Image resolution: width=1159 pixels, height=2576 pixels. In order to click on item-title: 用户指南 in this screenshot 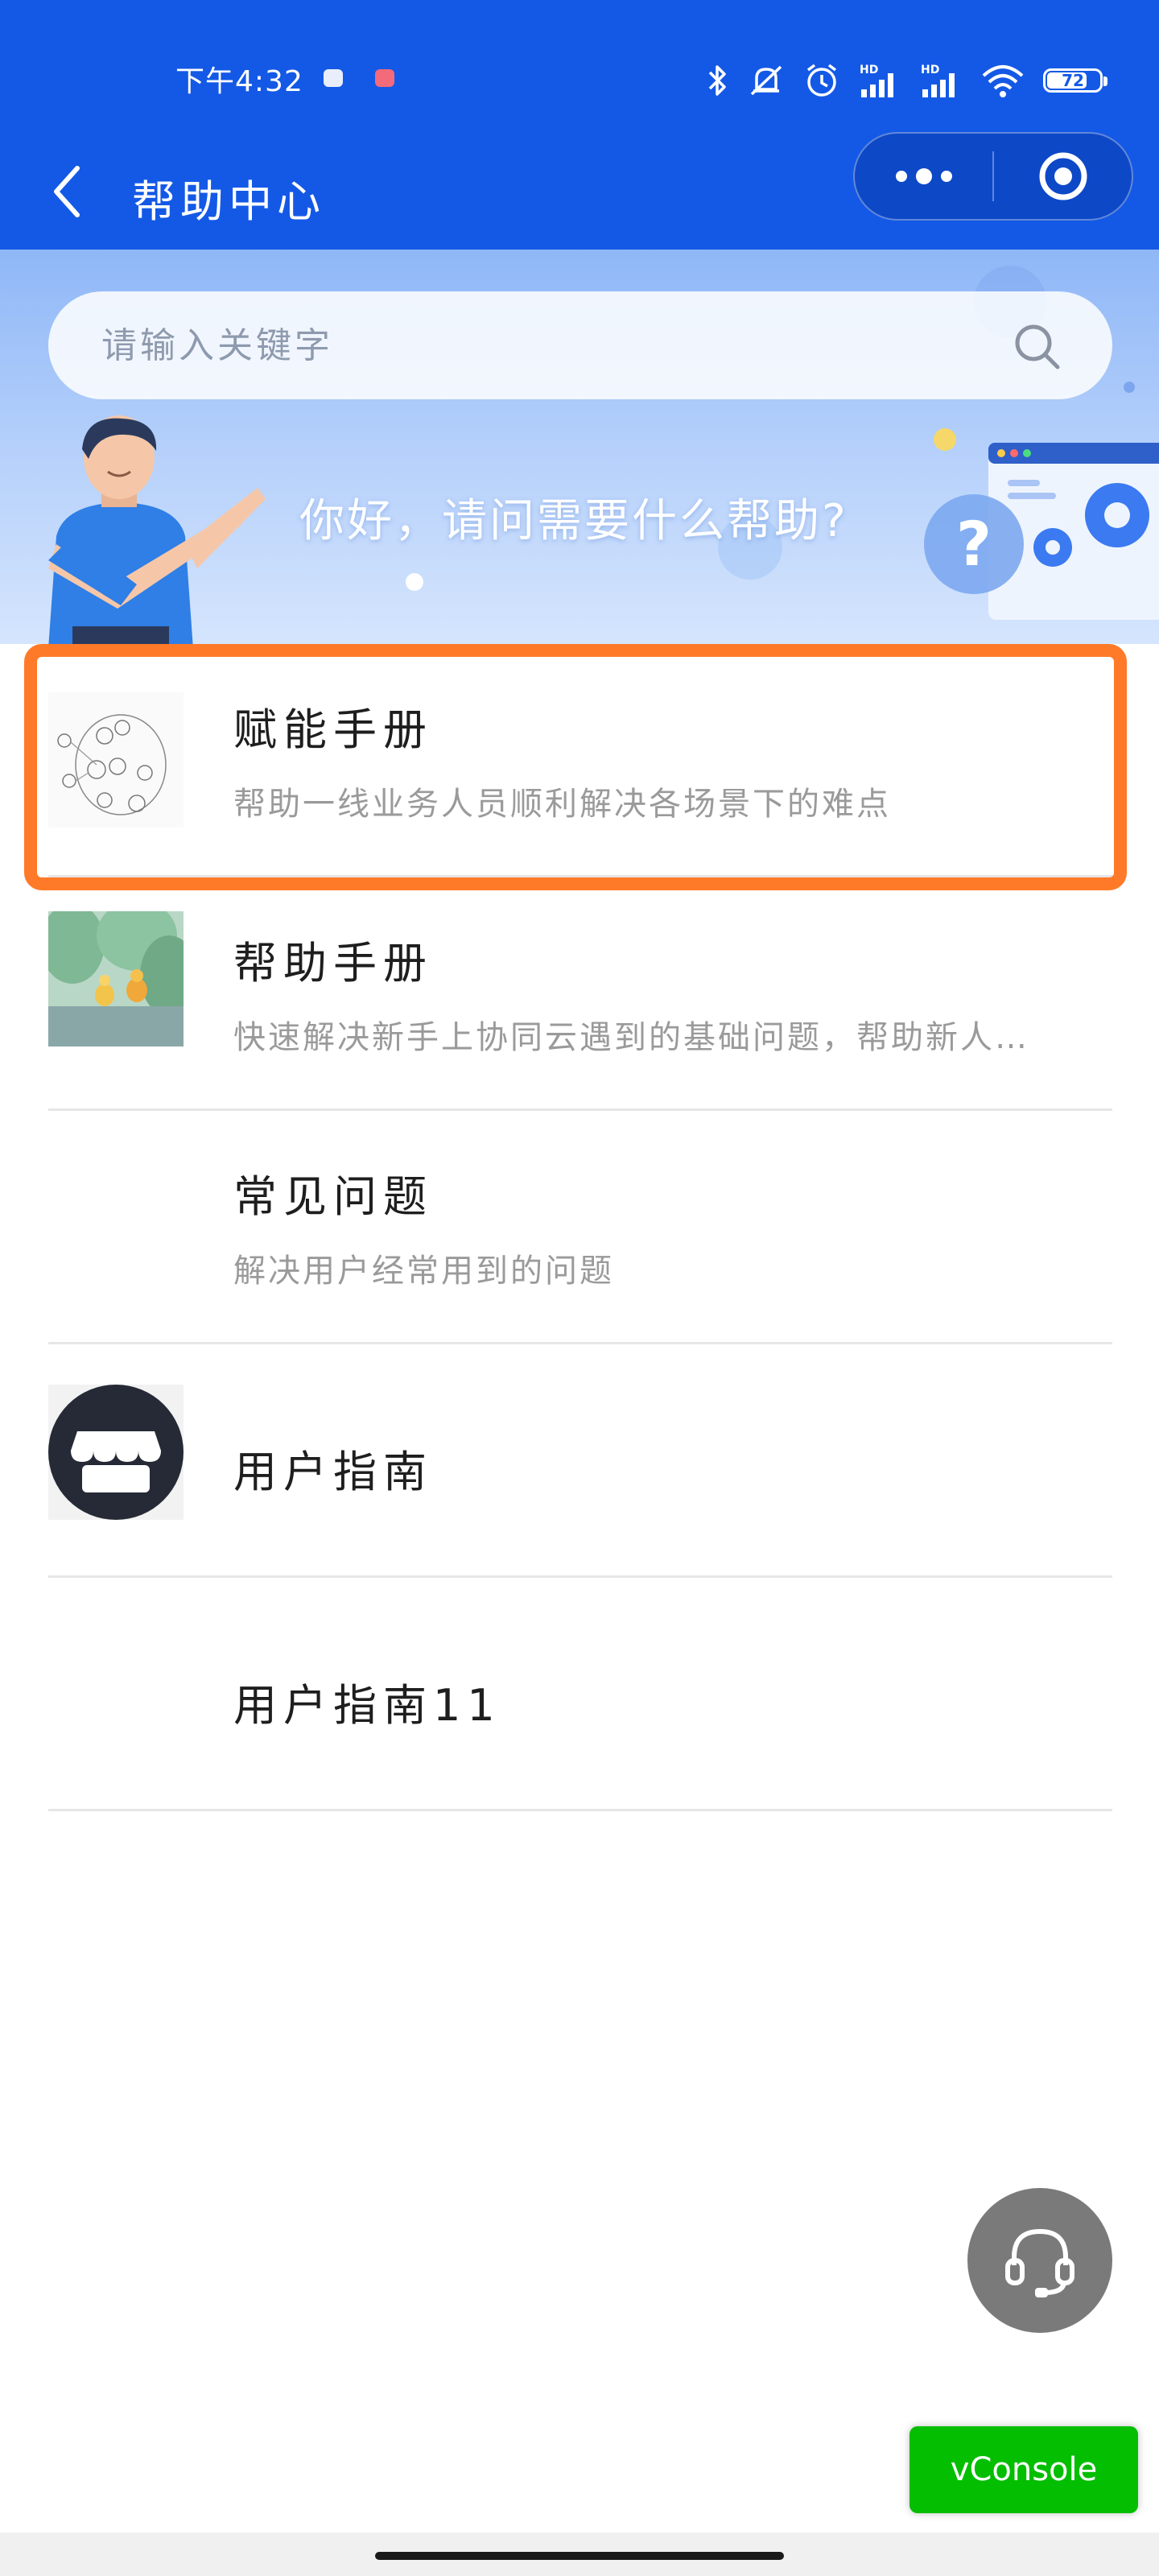, I will do `click(333, 1472)`.